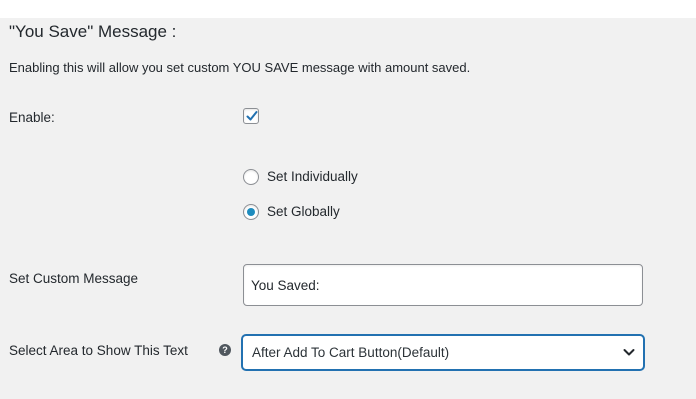 This screenshot has width=696, height=399. What do you see at coordinates (98, 350) in the screenshot?
I see `display-area-label: Select Area to Show This Text` at bounding box center [98, 350].